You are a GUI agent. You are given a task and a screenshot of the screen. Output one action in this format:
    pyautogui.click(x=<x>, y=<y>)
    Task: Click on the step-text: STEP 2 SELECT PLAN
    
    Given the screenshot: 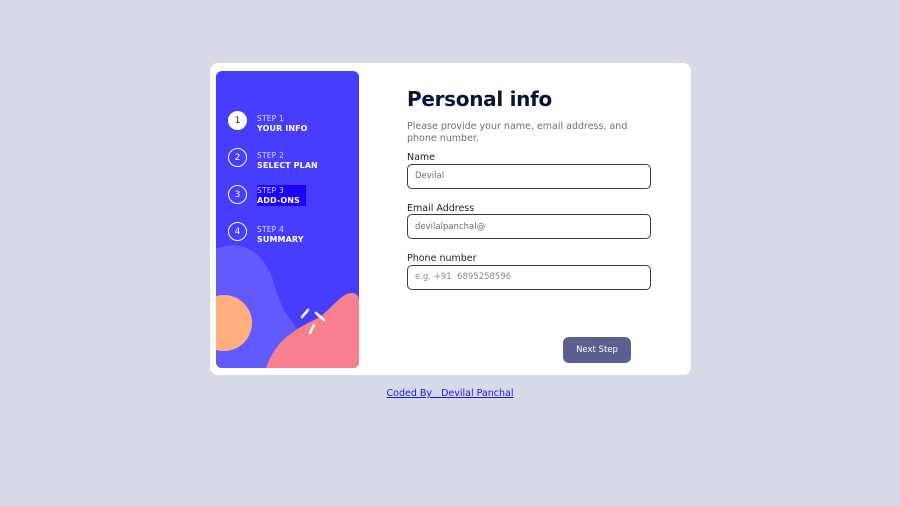 What is the action you would take?
    pyautogui.click(x=287, y=159)
    